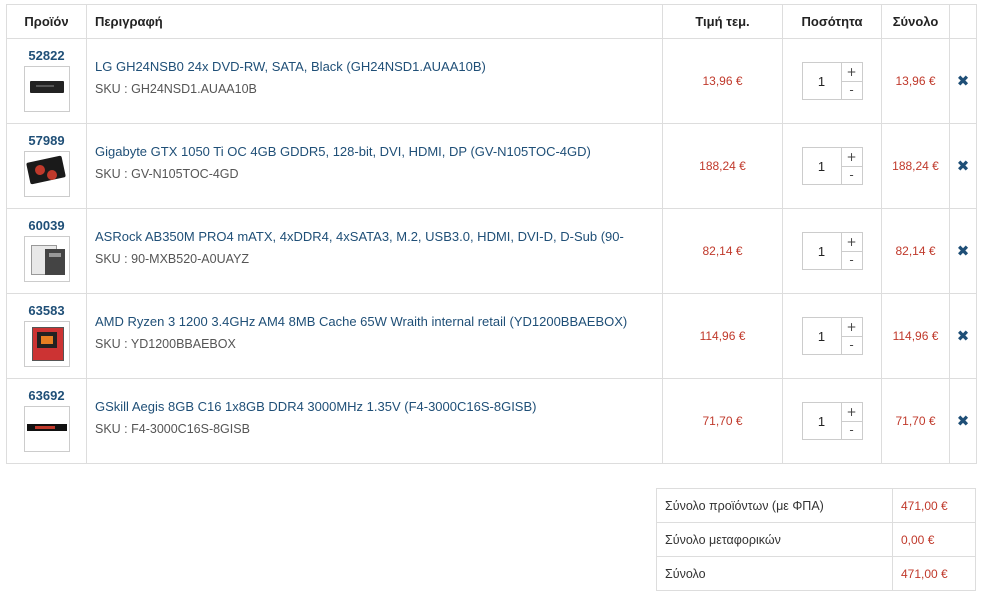 The height and width of the screenshot is (605, 995). I want to click on product-cell: 63692, so click(46, 421).